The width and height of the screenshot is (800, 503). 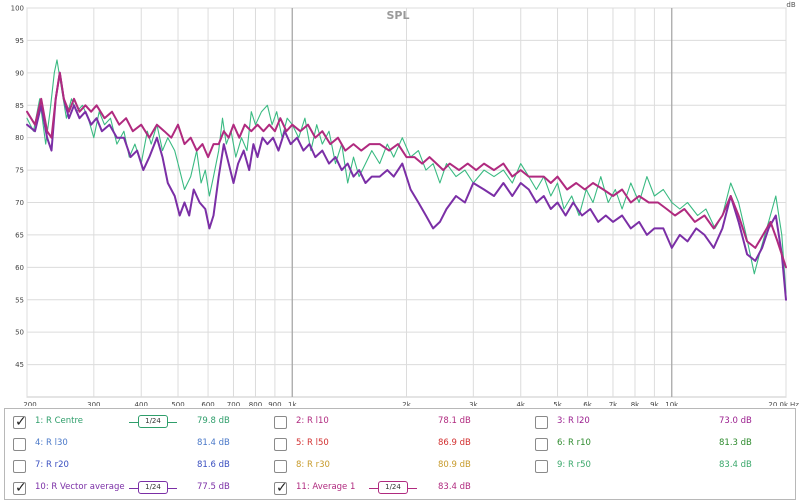 What do you see at coordinates (557, 403) in the screenshot?
I see `x-tick-label: 5k` at bounding box center [557, 403].